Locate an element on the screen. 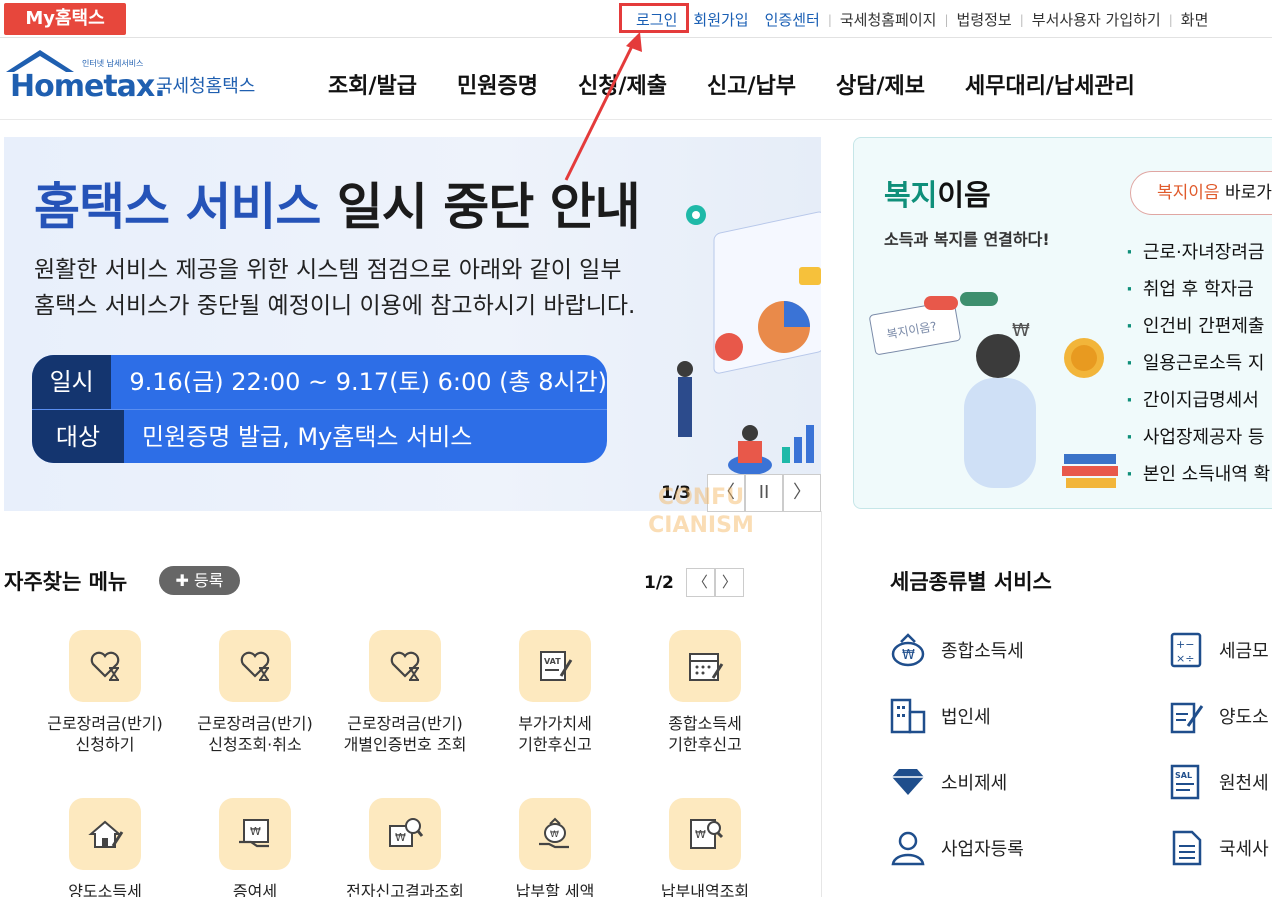  list-item: 취업 후 학자금 is located at coordinates (1198, 289).